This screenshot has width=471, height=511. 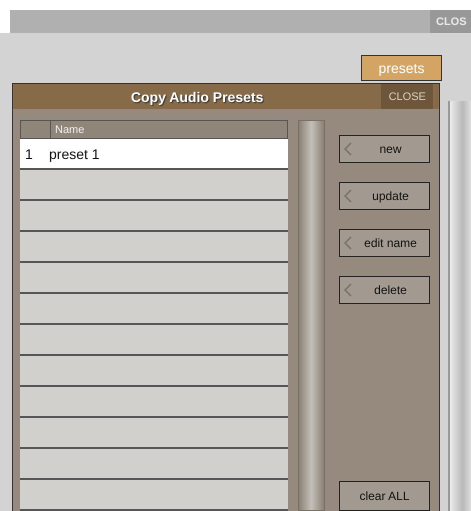 What do you see at coordinates (197, 96) in the screenshot?
I see `dialog-title: Copy Audio Presets` at bounding box center [197, 96].